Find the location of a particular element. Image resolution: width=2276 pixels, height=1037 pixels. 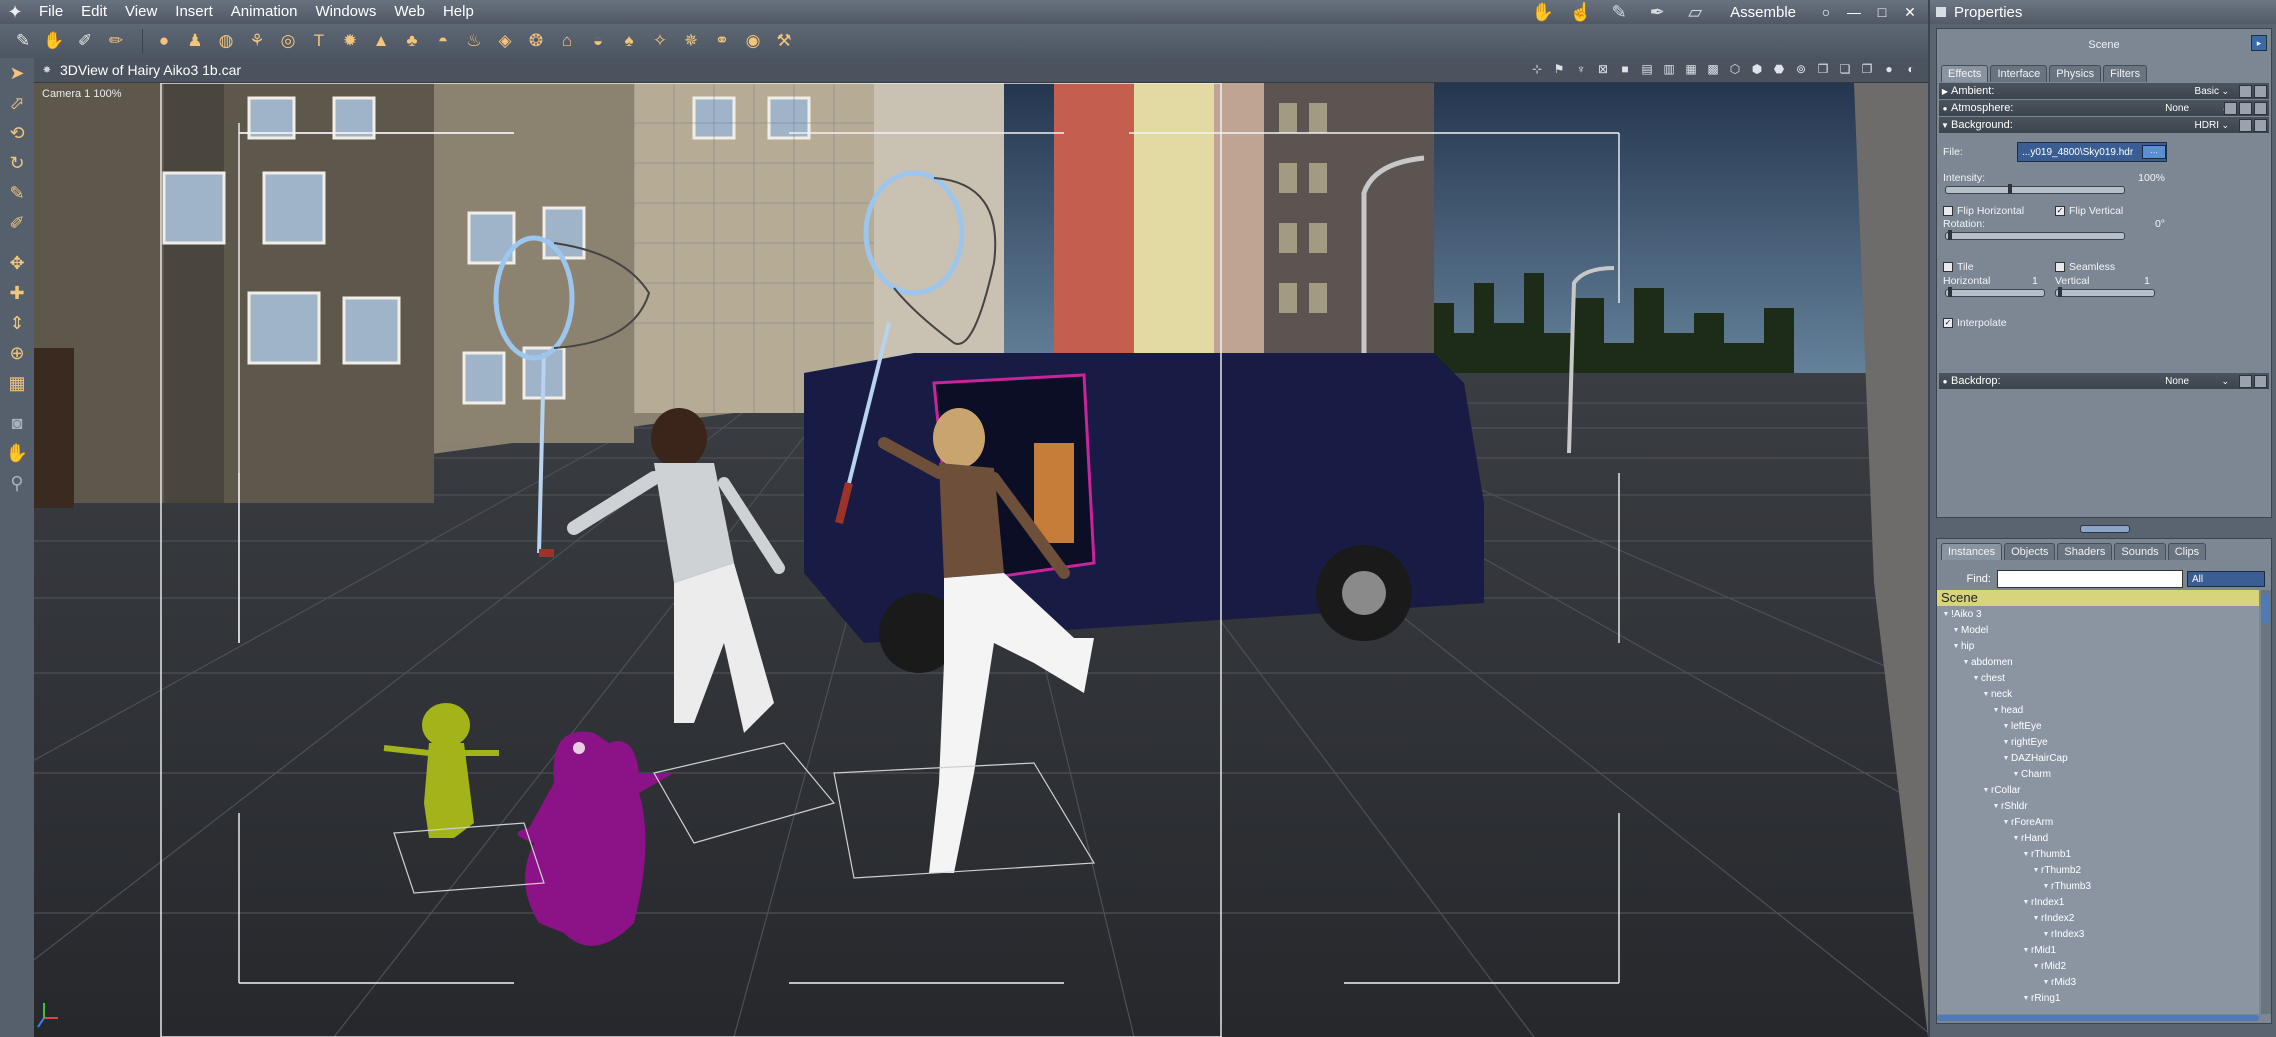

horizontal-scrollbar is located at coordinates (2098, 1018).